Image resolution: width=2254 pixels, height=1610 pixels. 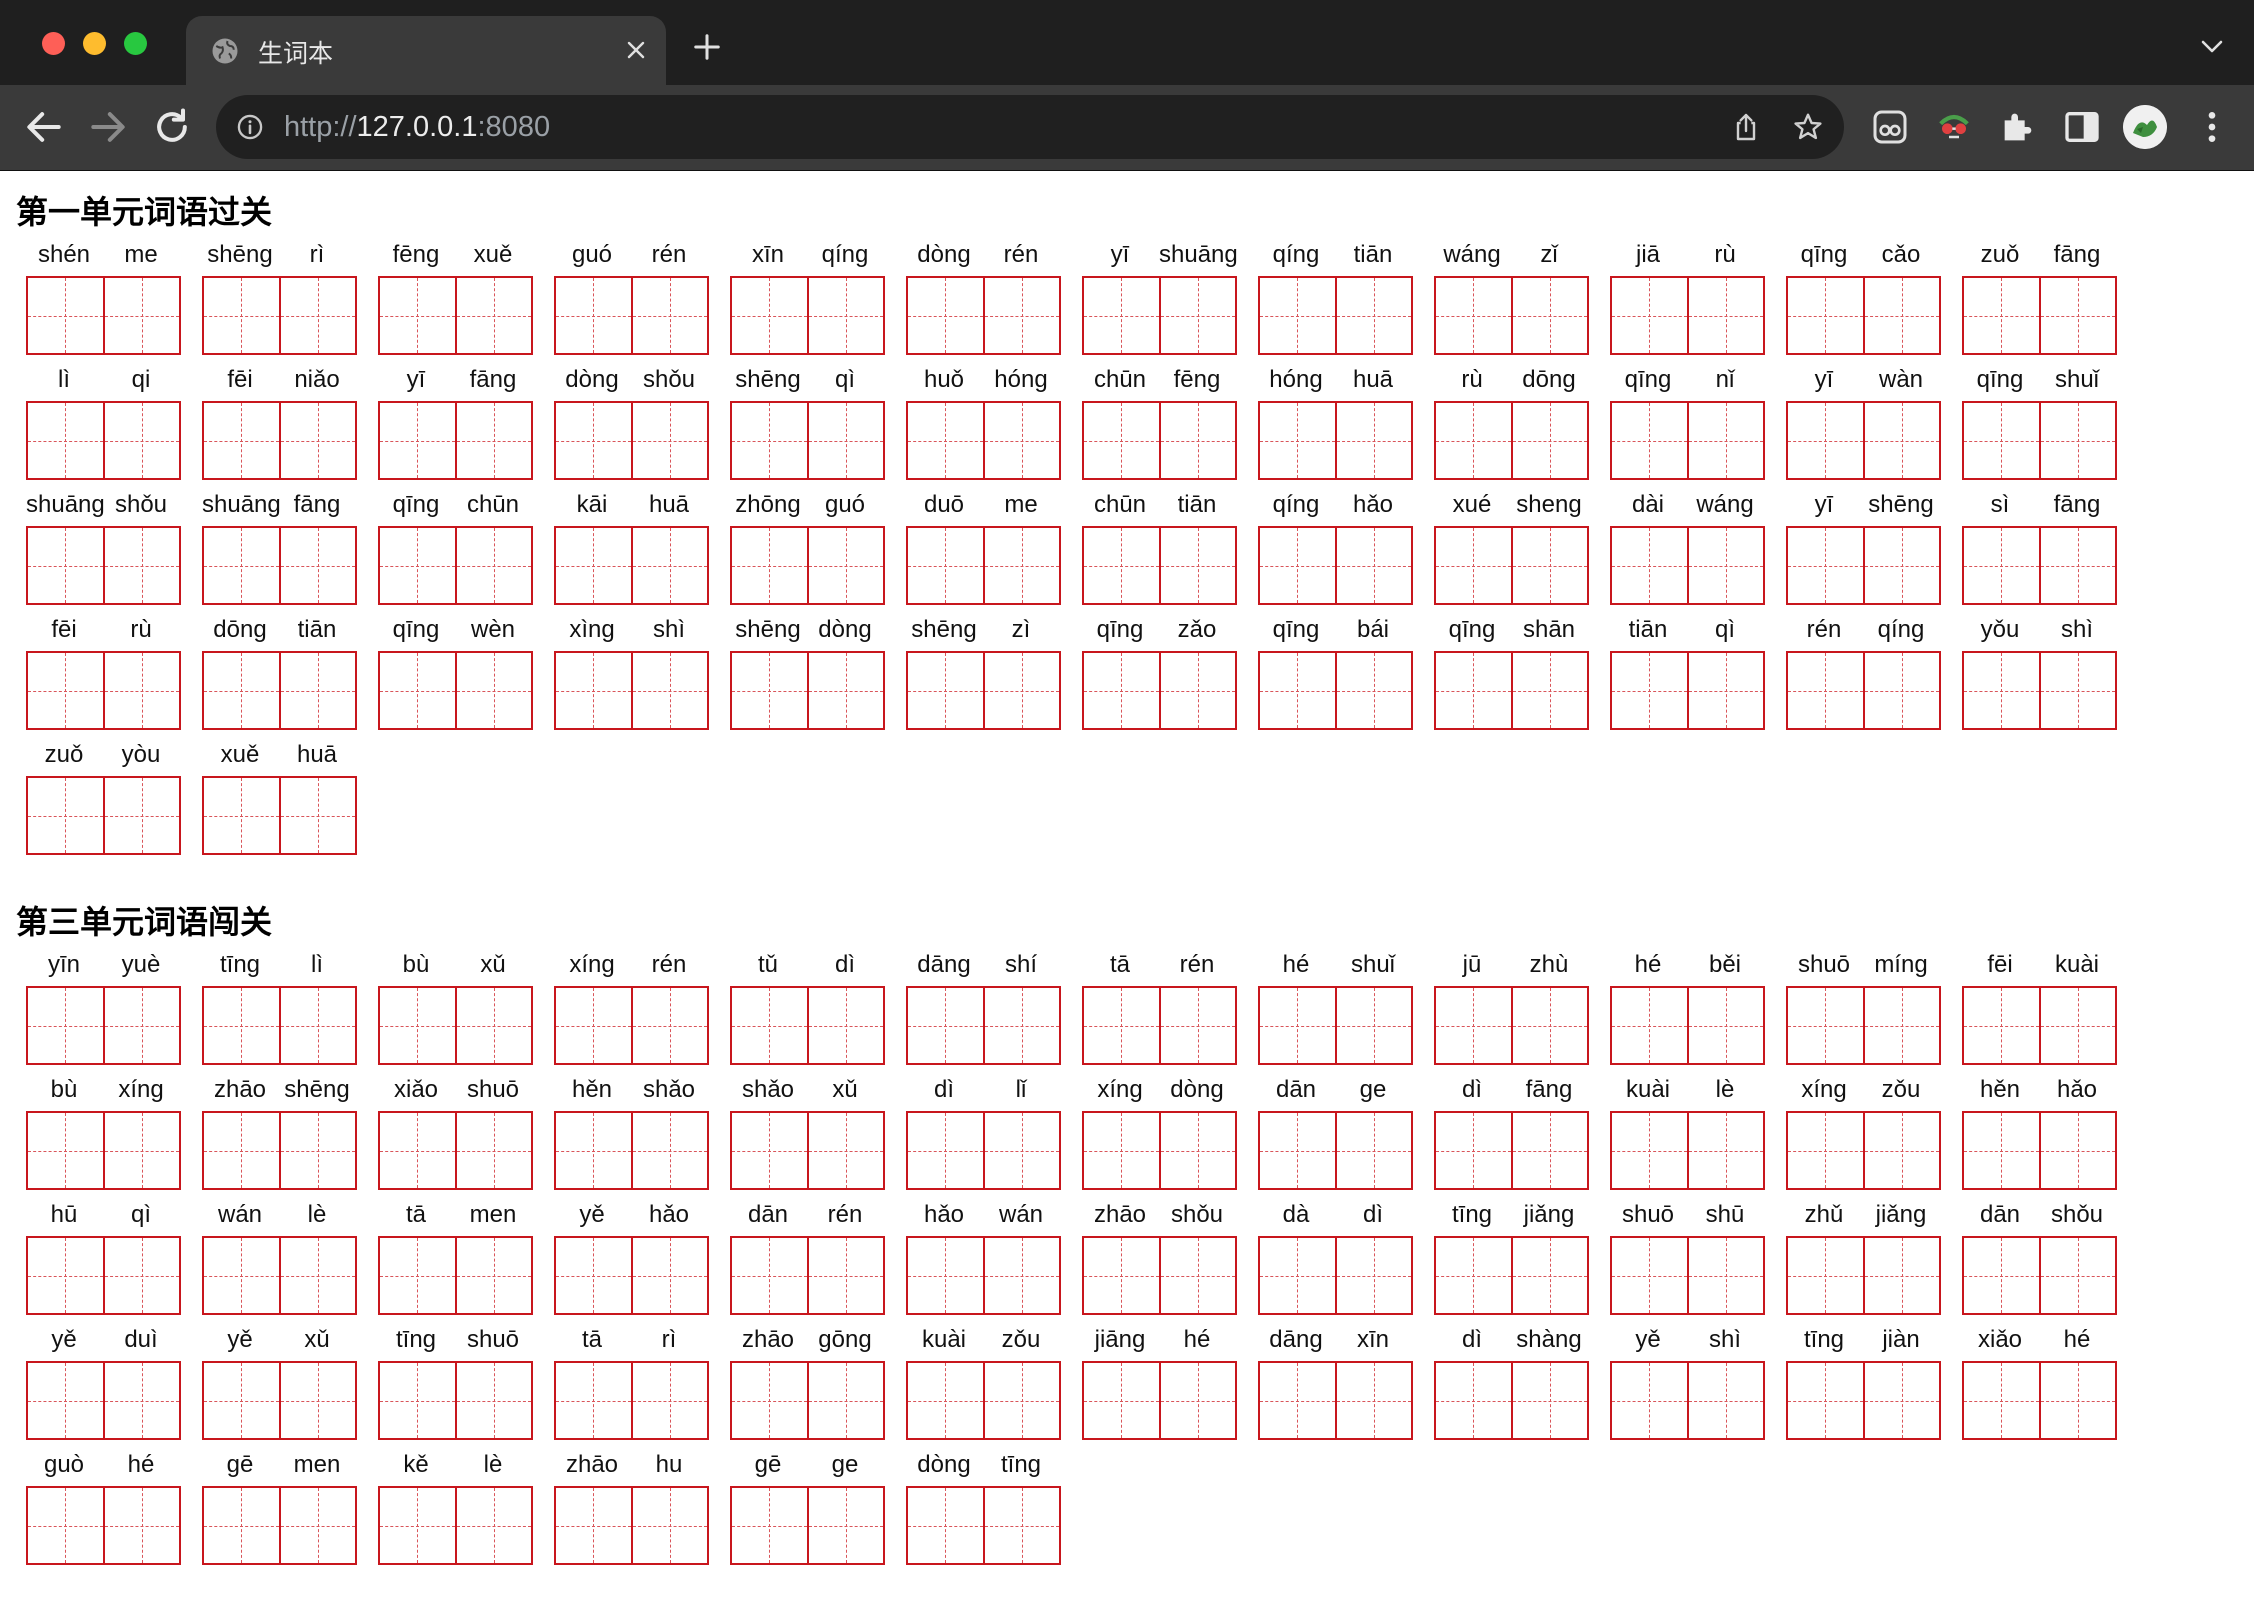 What do you see at coordinates (707, 47) in the screenshot?
I see `plus-icon` at bounding box center [707, 47].